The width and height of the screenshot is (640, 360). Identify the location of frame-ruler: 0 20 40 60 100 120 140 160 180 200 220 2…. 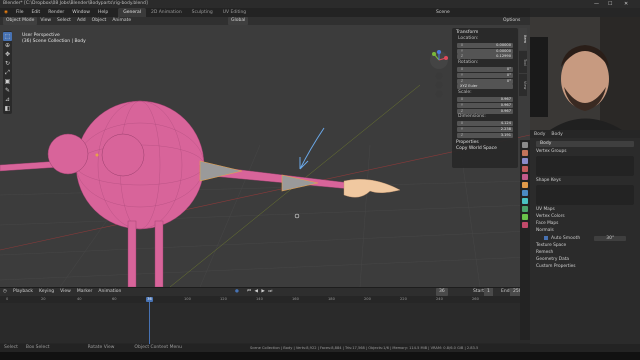
(265, 300).